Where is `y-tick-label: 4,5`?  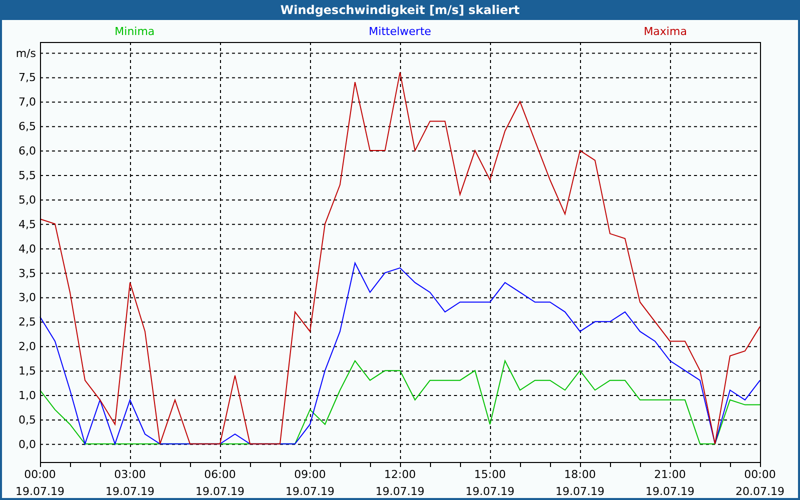 y-tick-label: 4,5 is located at coordinates (27, 224).